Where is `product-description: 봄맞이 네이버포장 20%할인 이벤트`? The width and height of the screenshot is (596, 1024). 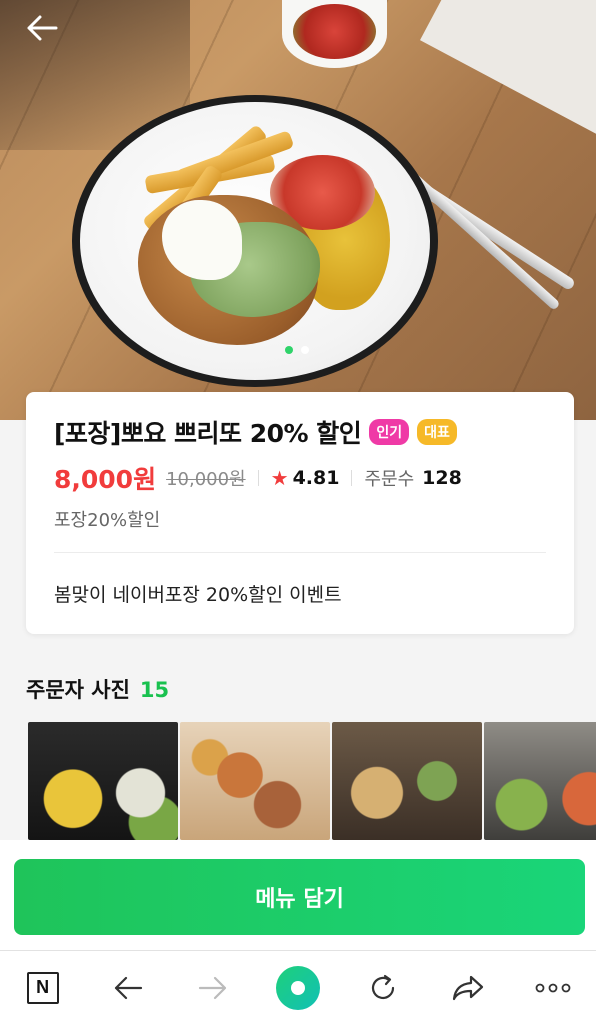
product-description: 봄맞이 네이버포장 20%할인 이벤트 is located at coordinates (198, 595).